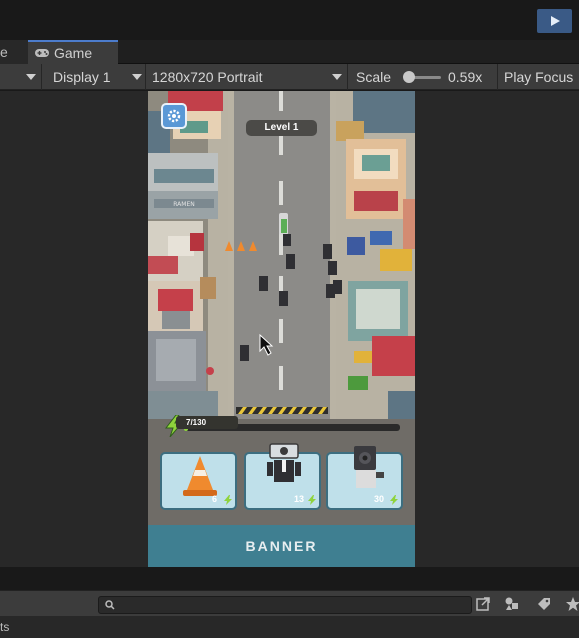  I want to click on card-speakerman: 30, so click(364, 478).